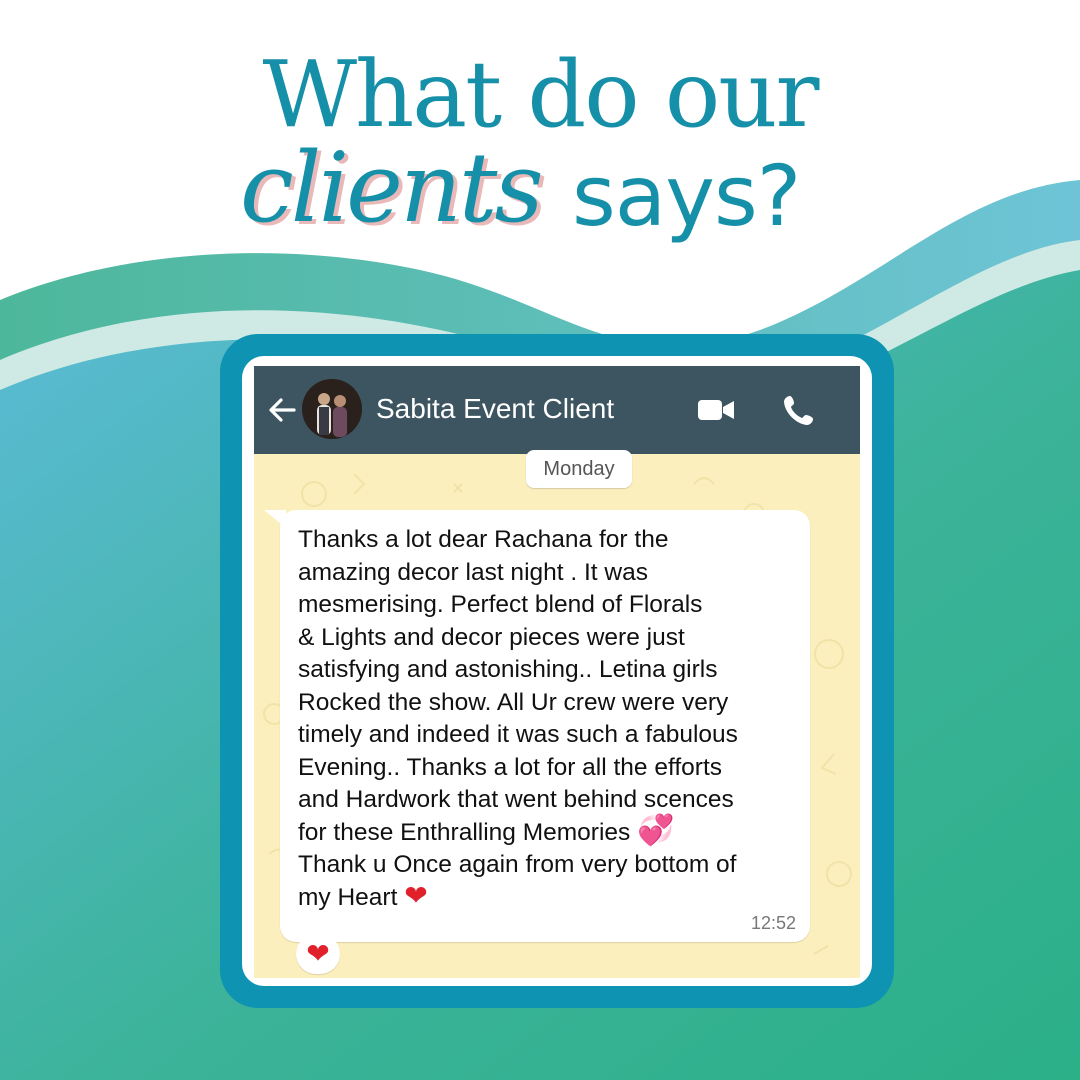 This screenshot has height=1080, width=1080. Describe the element at coordinates (495, 409) in the screenshot. I see `contact-name: Sabita Event Client` at that location.